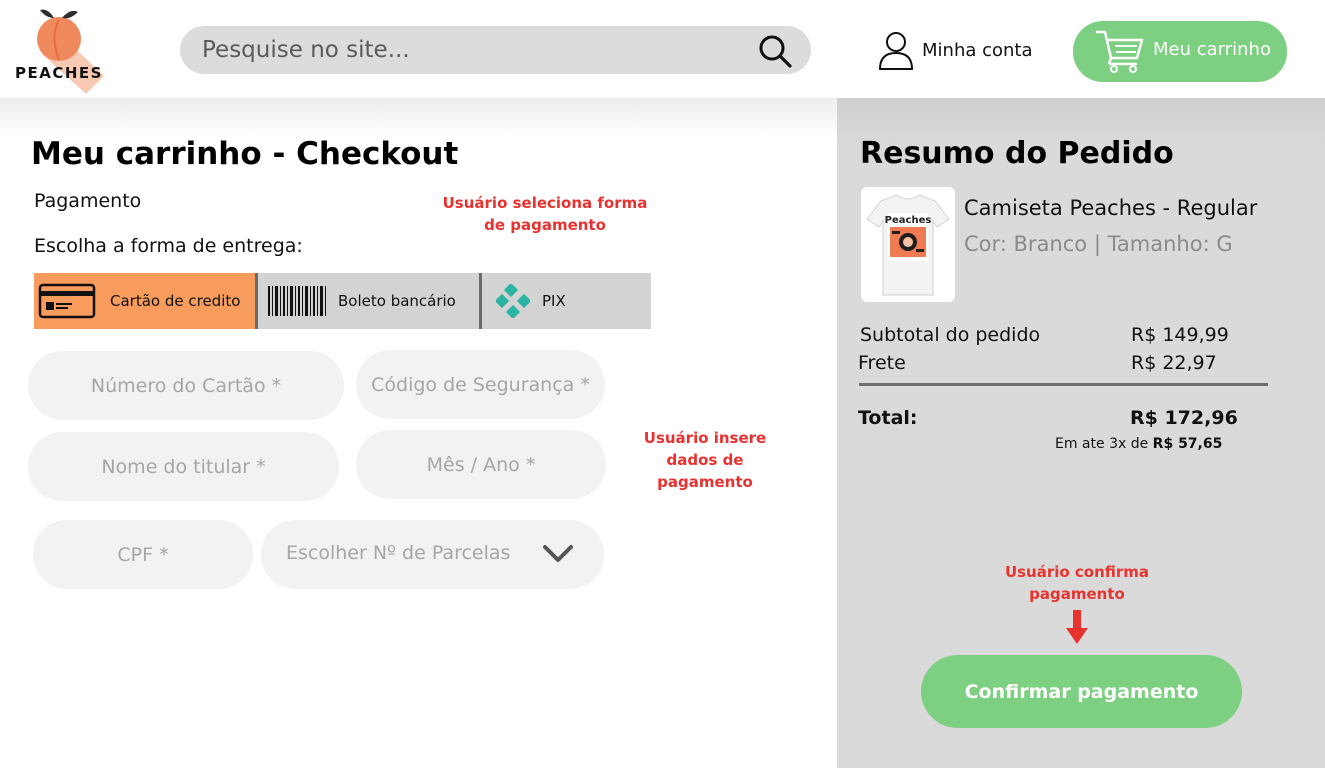 Image resolution: width=1325 pixels, height=768 pixels. I want to click on tshirt-print-text: Peaches, so click(908, 220).